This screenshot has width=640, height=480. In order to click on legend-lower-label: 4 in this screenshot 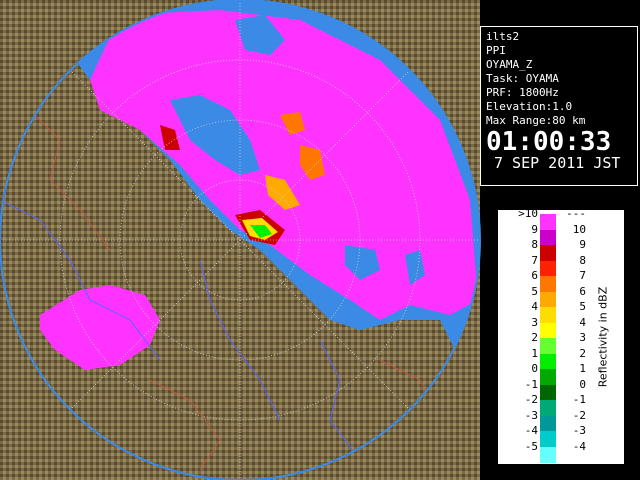, I will do `click(534, 306)`.